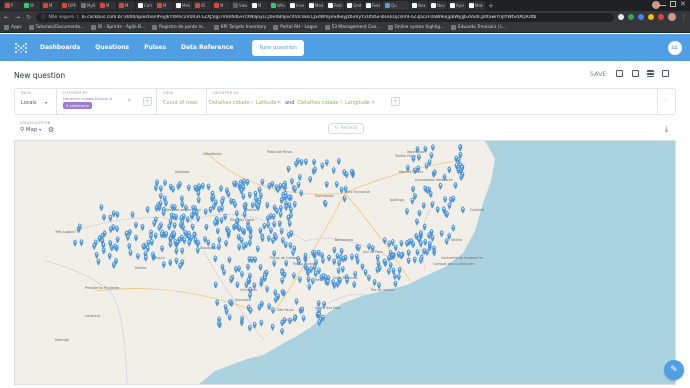 The width and height of the screenshot is (690, 388). I want to click on nav-data-reference: Data Reference, so click(207, 47).